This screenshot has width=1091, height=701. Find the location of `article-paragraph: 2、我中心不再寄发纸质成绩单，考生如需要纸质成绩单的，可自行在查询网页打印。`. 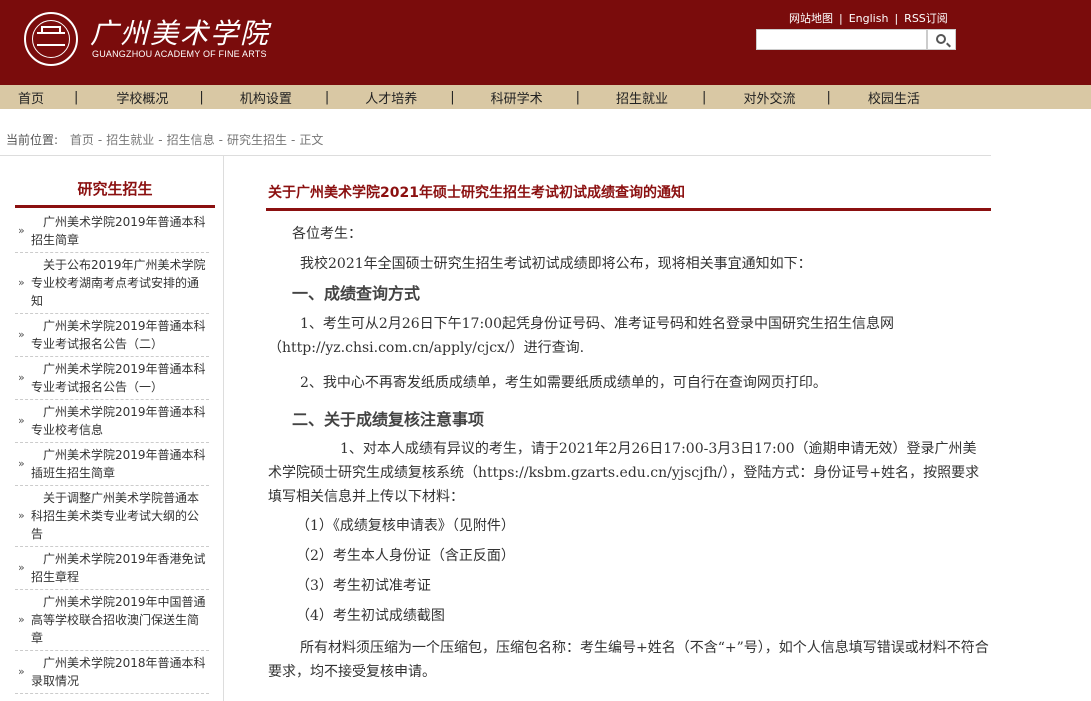

article-paragraph: 2、我中心不再寄发纸质成绩单，考生如需要纸质成绩单的，可自行在查询网页打印。 is located at coordinates (563, 383).